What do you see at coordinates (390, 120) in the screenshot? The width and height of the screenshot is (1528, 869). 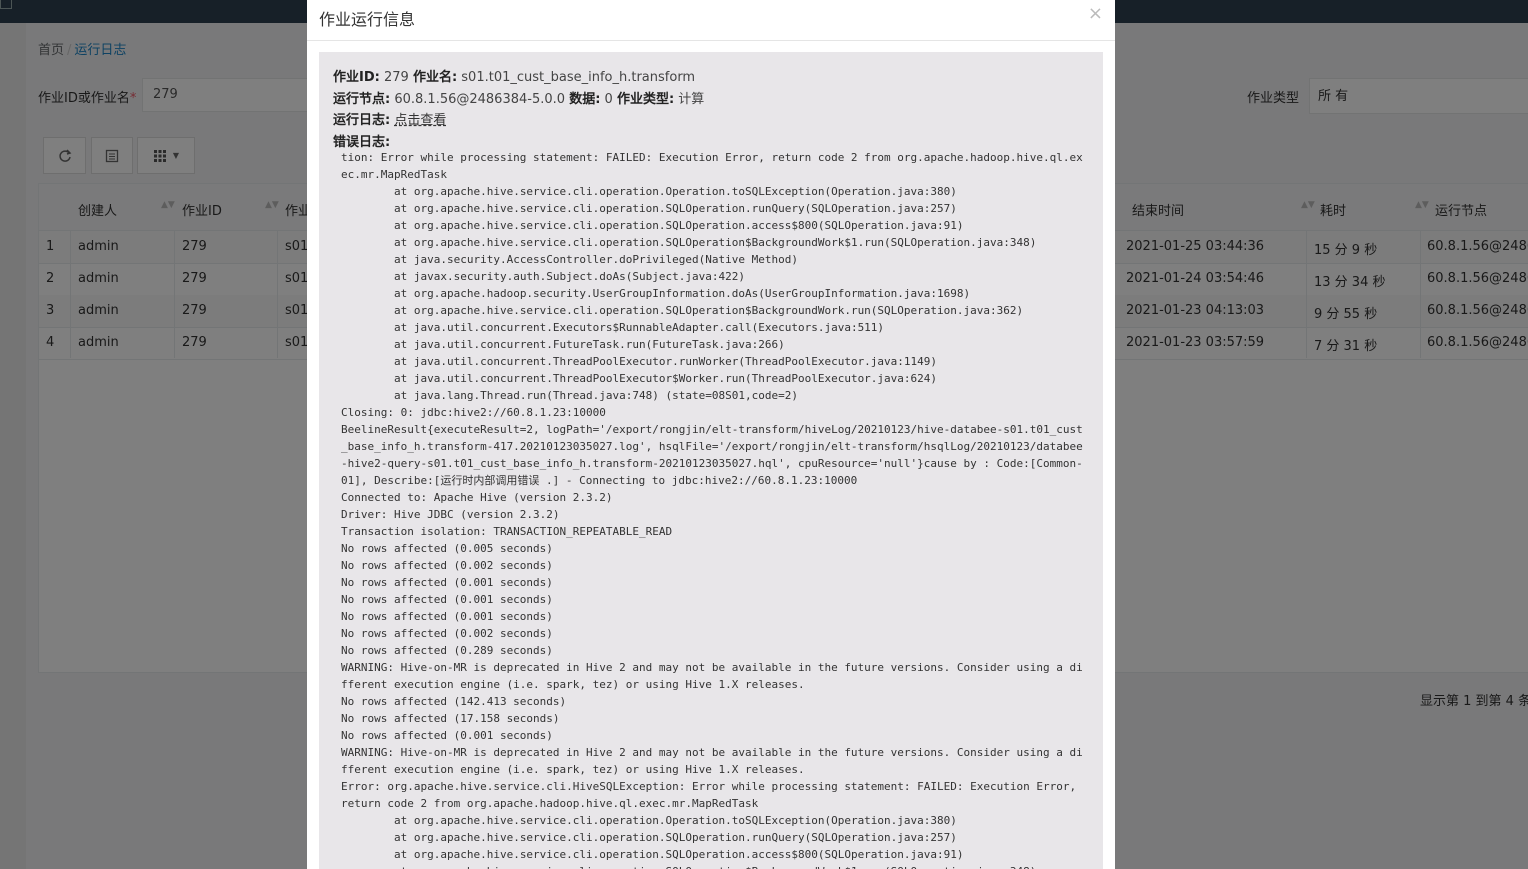 I see `run-log-line: 运行日志: 点击查看` at bounding box center [390, 120].